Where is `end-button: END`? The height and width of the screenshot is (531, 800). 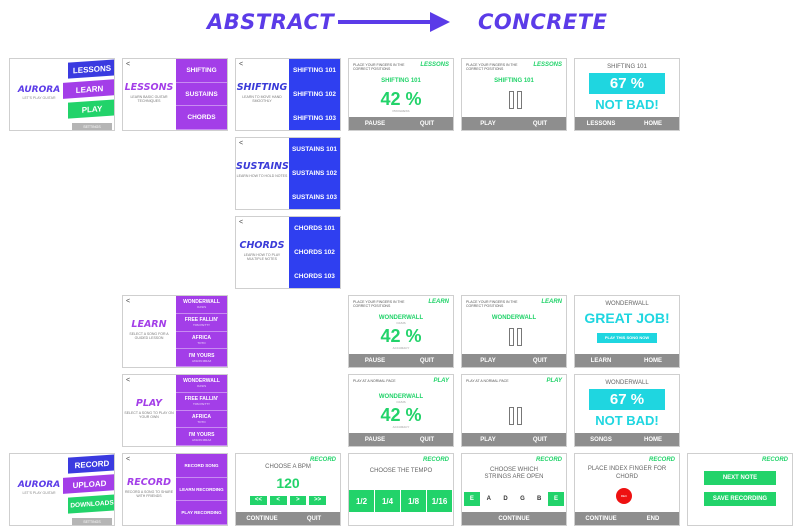
end-button: END is located at coordinates (653, 518).